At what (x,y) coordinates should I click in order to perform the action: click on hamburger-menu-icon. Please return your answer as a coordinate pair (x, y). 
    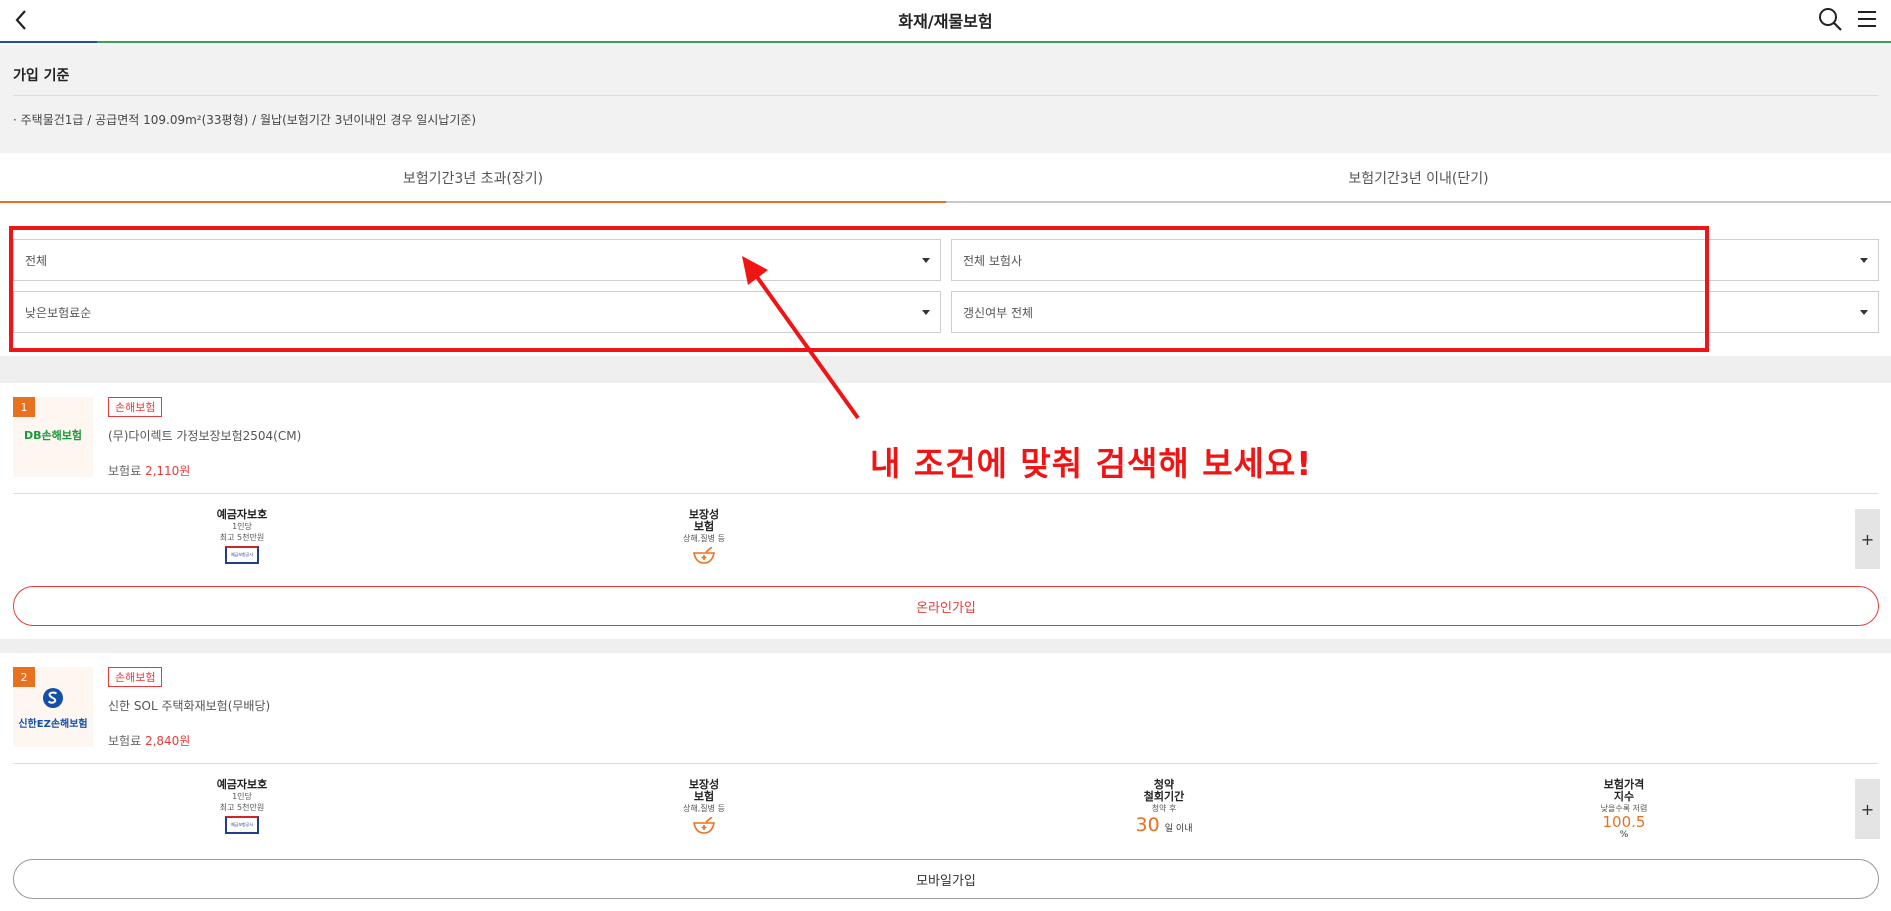
    Looking at the image, I should click on (1867, 19).